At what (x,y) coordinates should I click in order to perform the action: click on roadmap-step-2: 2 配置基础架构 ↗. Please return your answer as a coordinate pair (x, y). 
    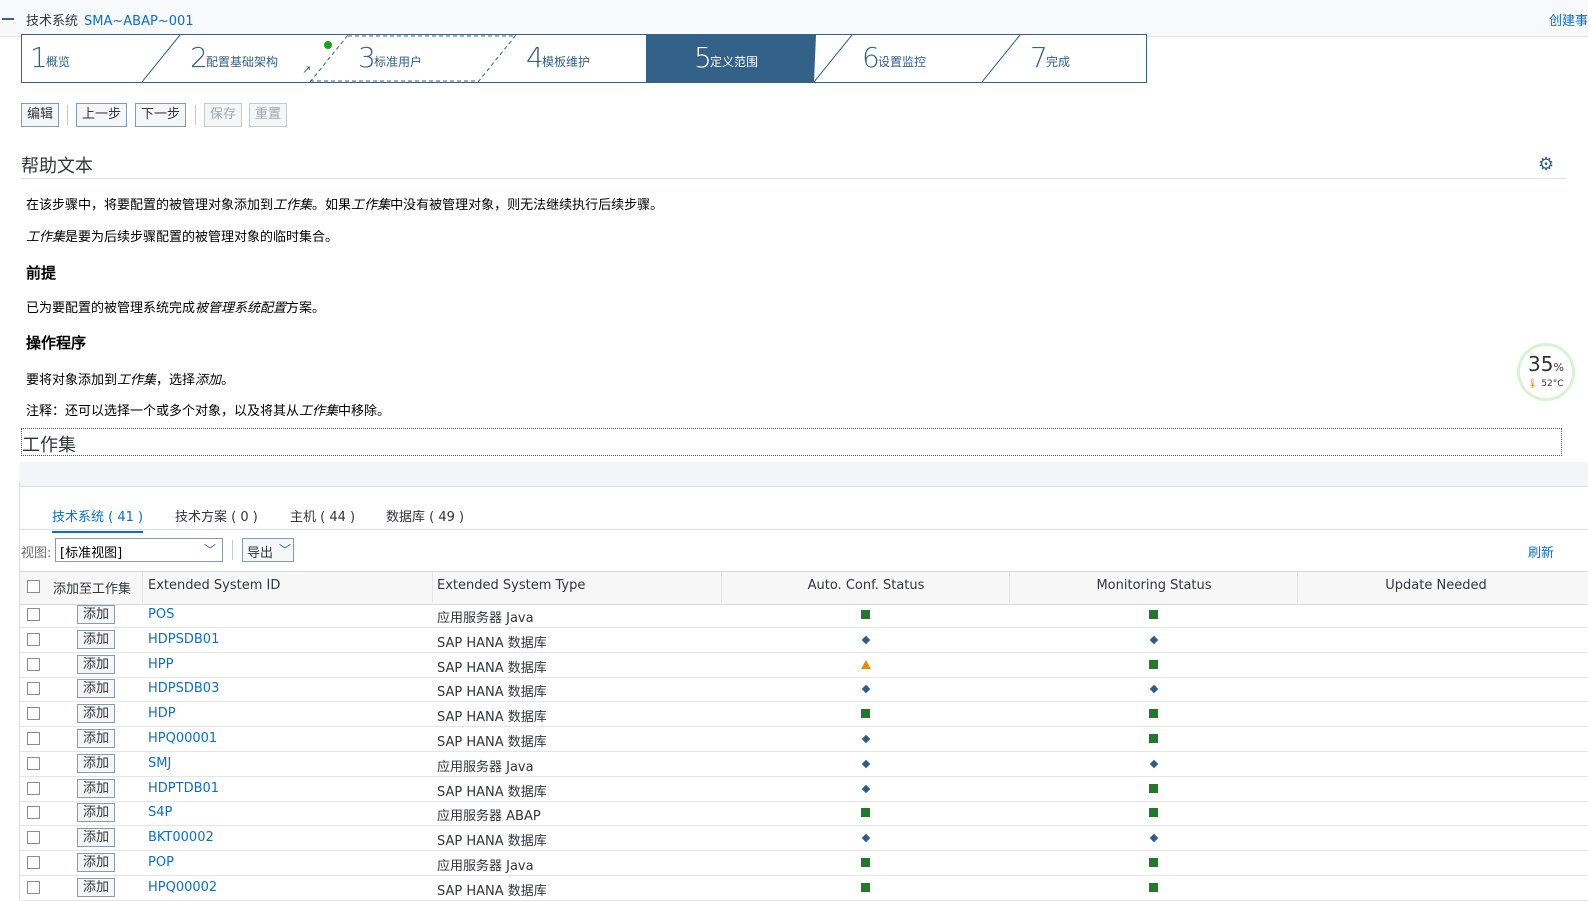
    Looking at the image, I should click on (257, 58).